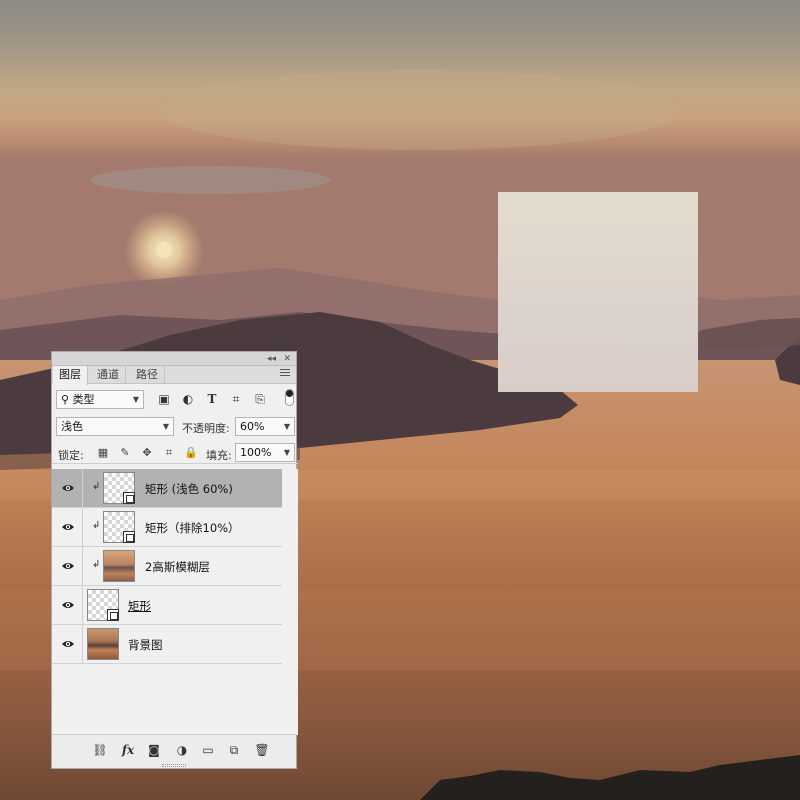 The image size is (800, 800). What do you see at coordinates (598, 292) in the screenshot?
I see `frosted-rectangle` at bounding box center [598, 292].